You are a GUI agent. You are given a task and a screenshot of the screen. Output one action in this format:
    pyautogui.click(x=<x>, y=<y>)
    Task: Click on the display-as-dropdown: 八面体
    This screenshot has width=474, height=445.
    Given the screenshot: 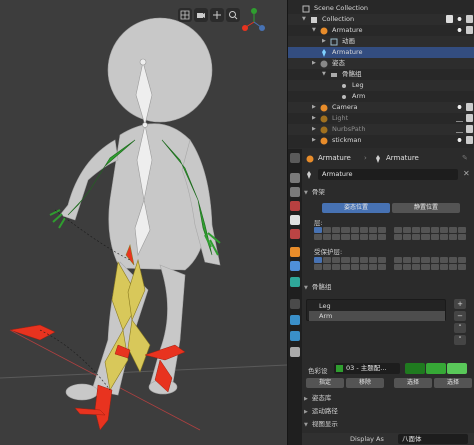 What is the action you would take?
    pyautogui.click(x=433, y=439)
    